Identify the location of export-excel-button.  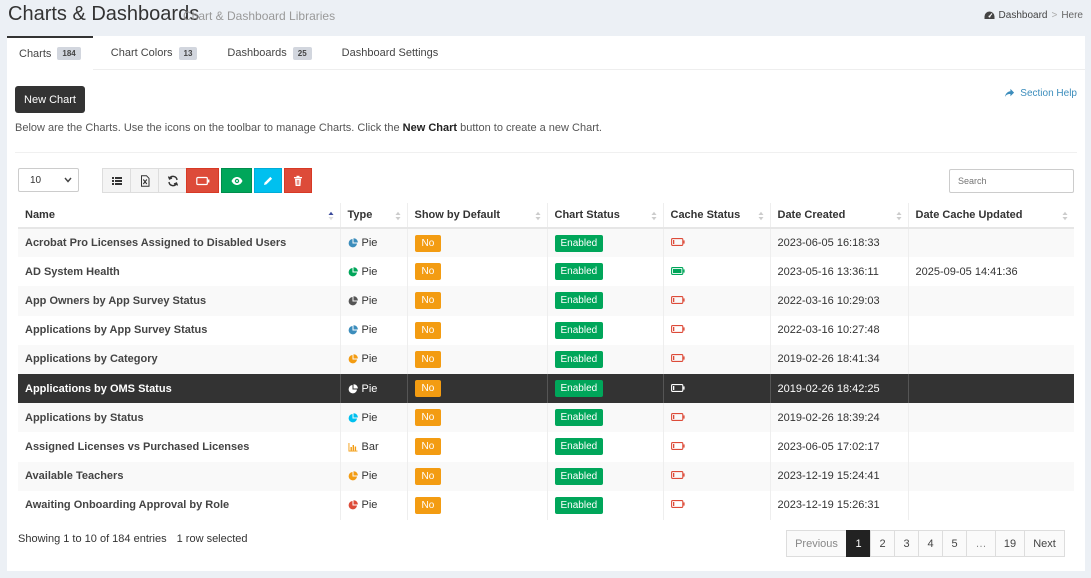
(144, 180).